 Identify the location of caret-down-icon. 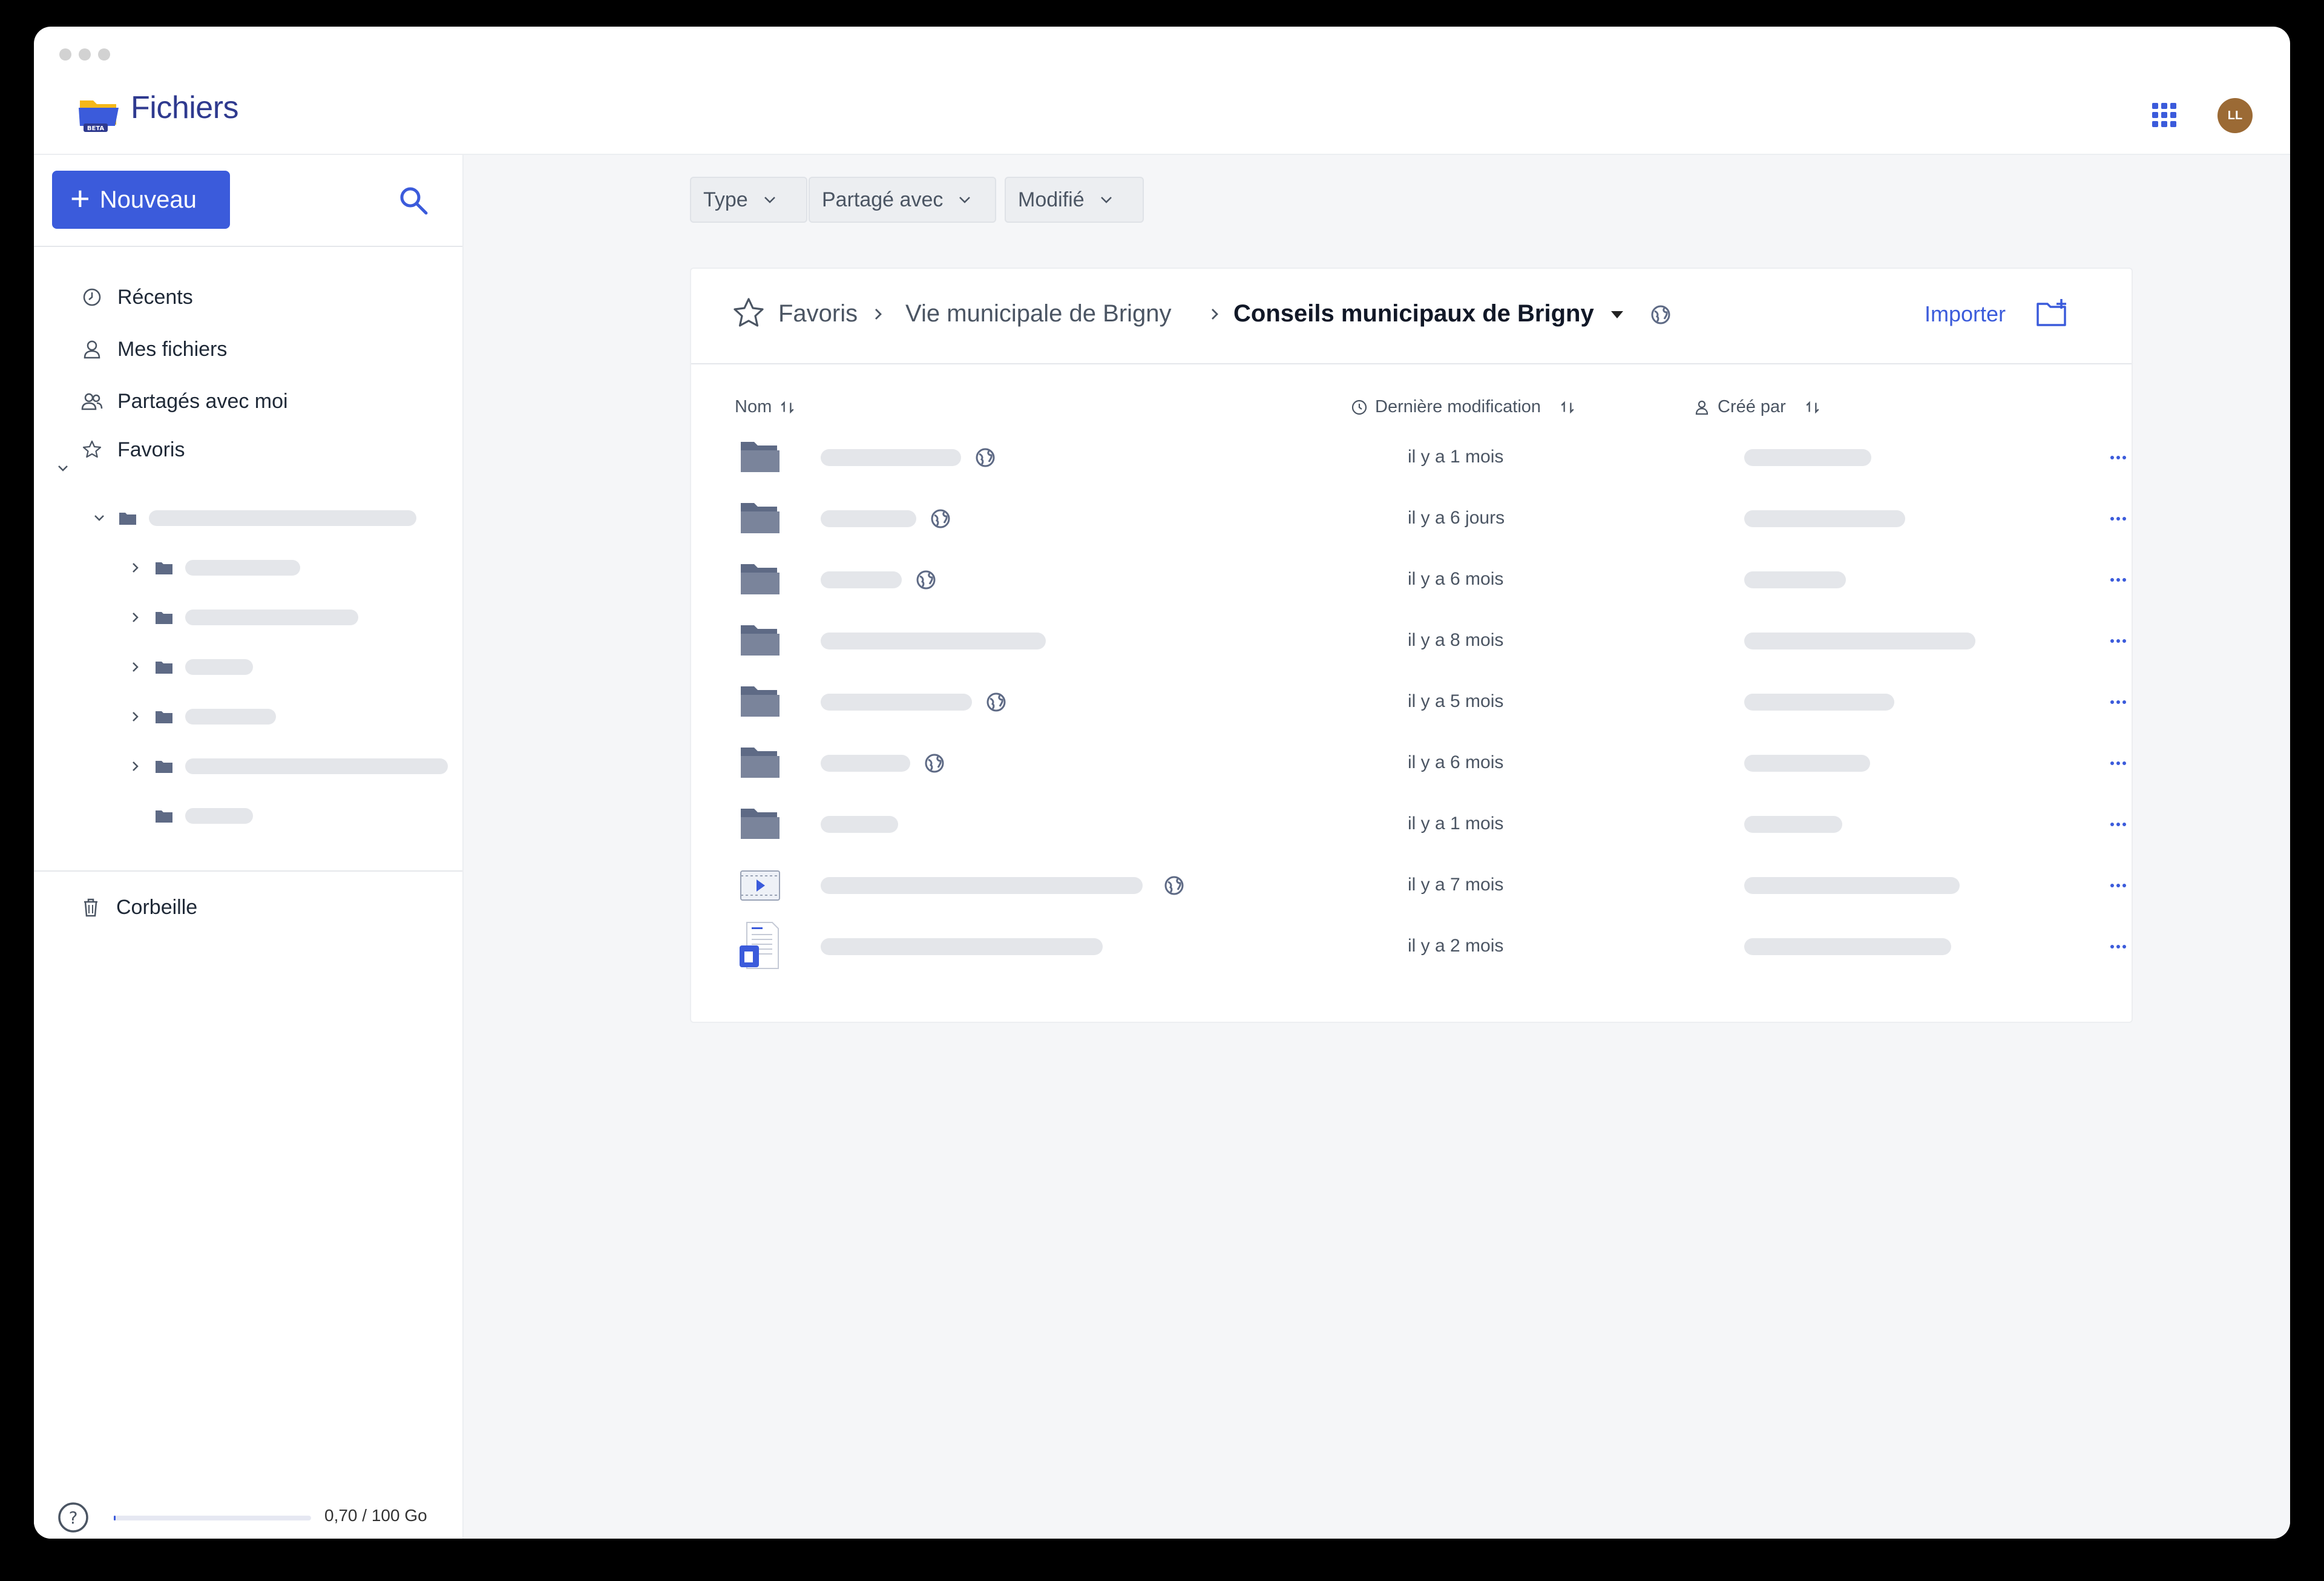
(1617, 315).